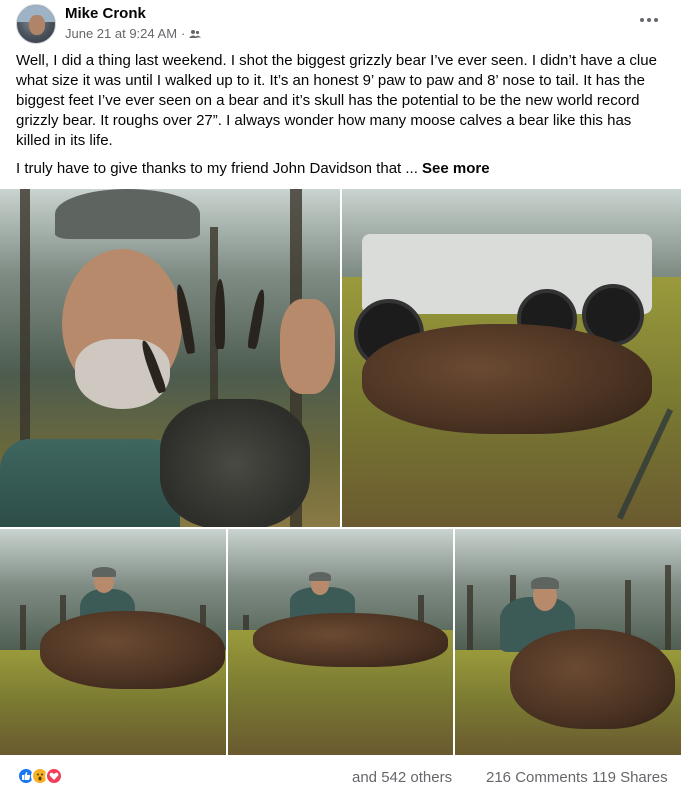 Image resolution: width=681 pixels, height=798 pixels. I want to click on timestamp: June 21 at 9:24 AM, so click(121, 33).